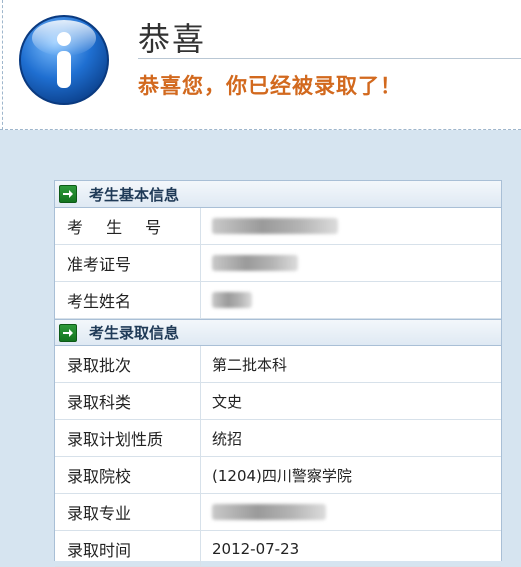 The width and height of the screenshot is (521, 567). I want to click on info-row-examinee-number: 考 生 号, so click(278, 226).